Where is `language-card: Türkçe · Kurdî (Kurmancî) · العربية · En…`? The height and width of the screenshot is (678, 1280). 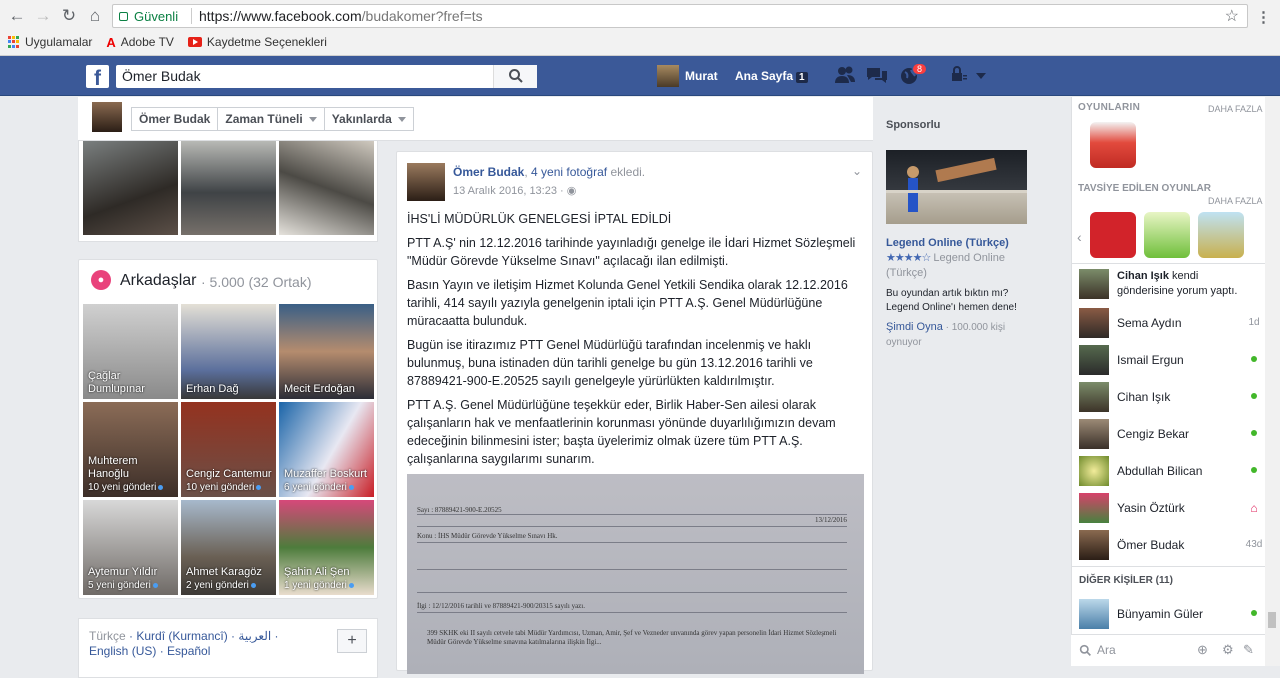
language-card: Türkçe · Kurdî (Kurmancî) · العربية · En… is located at coordinates (228, 648).